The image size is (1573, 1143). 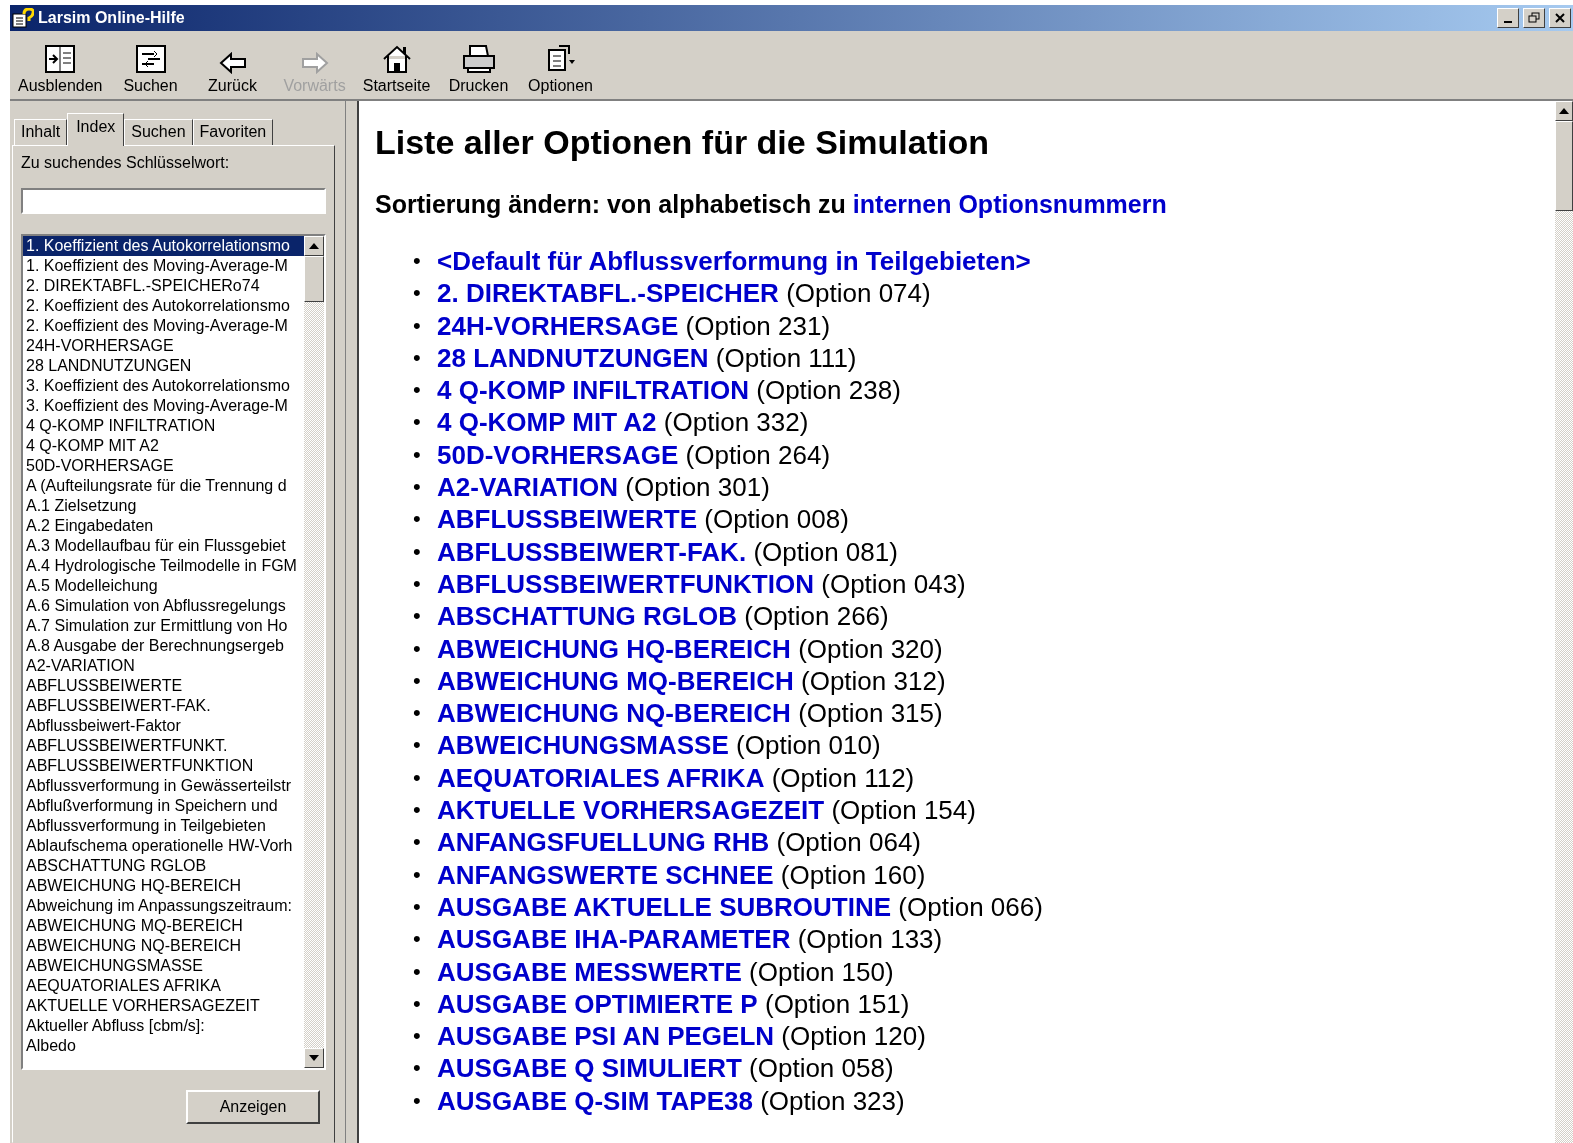 I want to click on option-link: ANFANGSWERTE SCHNEE, so click(x=605, y=874).